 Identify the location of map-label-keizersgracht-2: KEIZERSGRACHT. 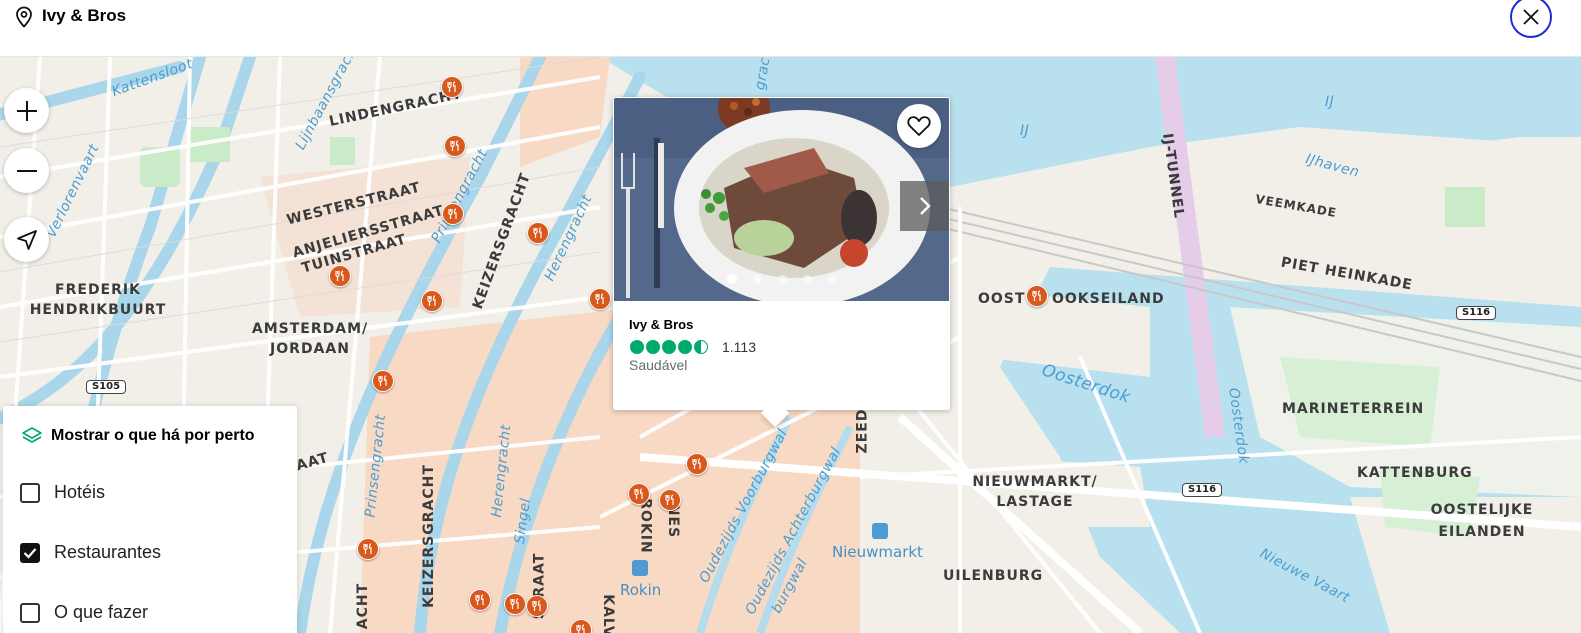
(428, 536).